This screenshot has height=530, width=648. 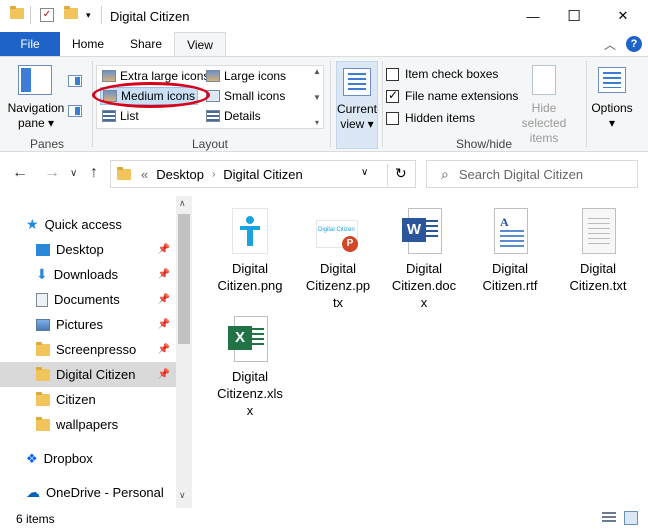 What do you see at coordinates (30, 44) in the screenshot?
I see `tab-file: File` at bounding box center [30, 44].